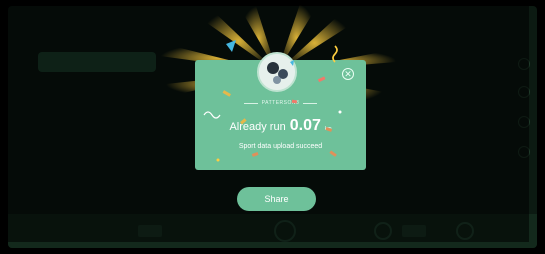  What do you see at coordinates (276, 199) in the screenshot?
I see `share-button: Share` at bounding box center [276, 199].